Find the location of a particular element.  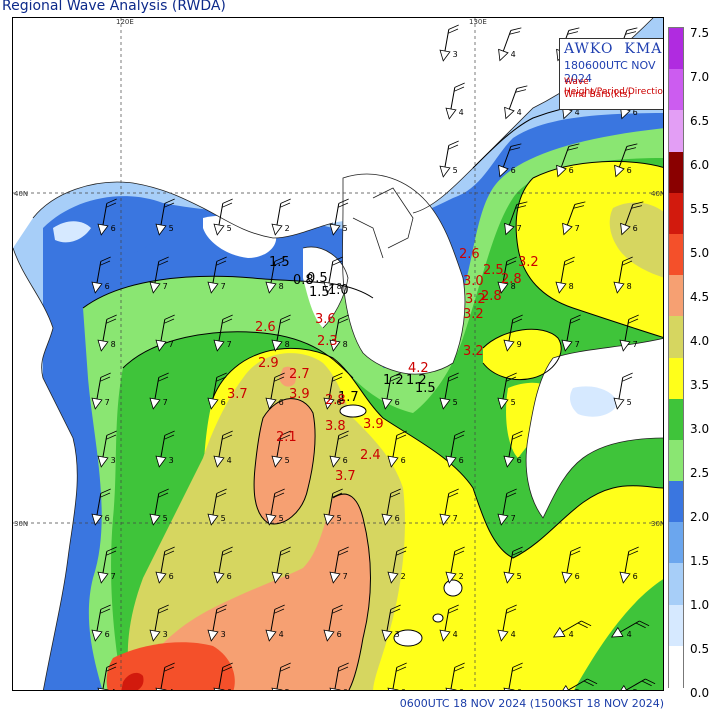

agency-label: AWKO KMA is located at coordinates (613, 49).